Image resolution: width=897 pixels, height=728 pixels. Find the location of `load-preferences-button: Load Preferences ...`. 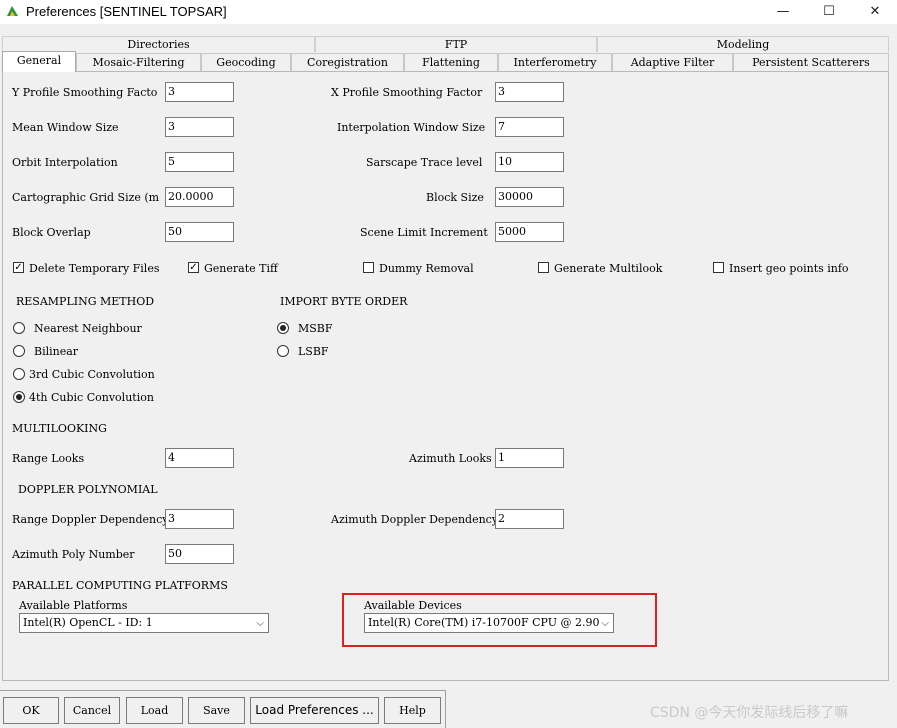

load-preferences-button: Load Preferences ... is located at coordinates (314, 710).